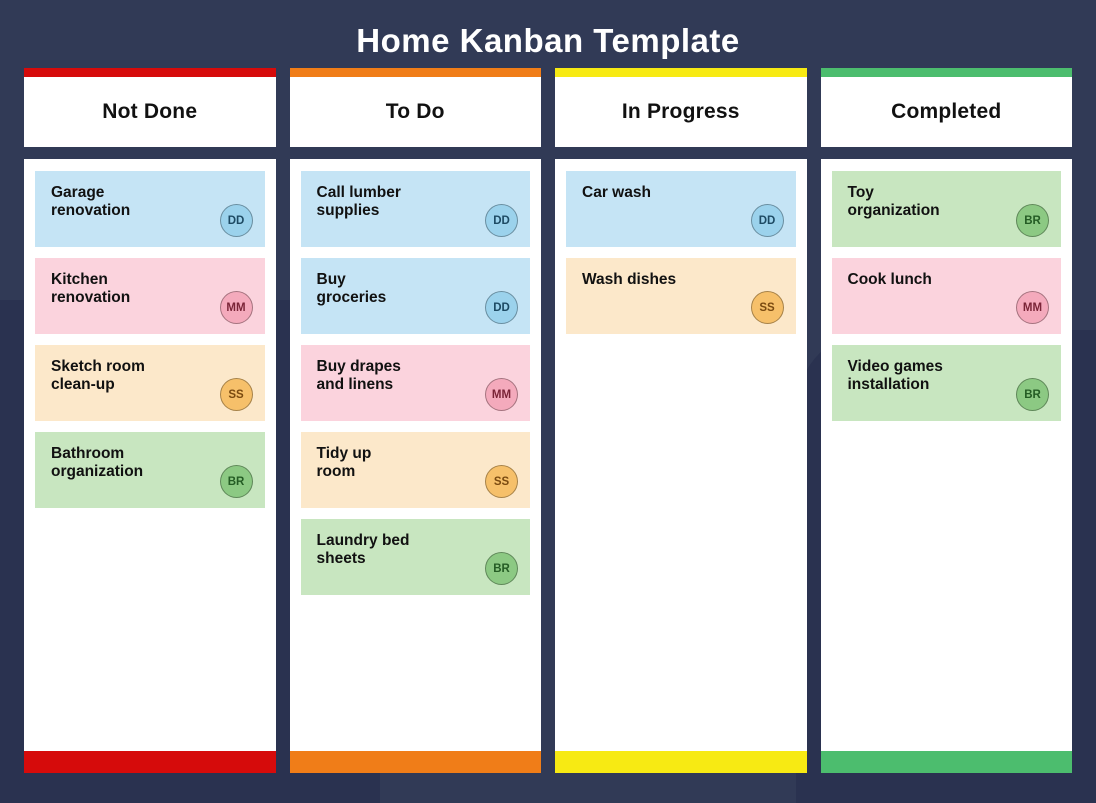  I want to click on task-card: Sketch room clean-up SS, so click(150, 383).